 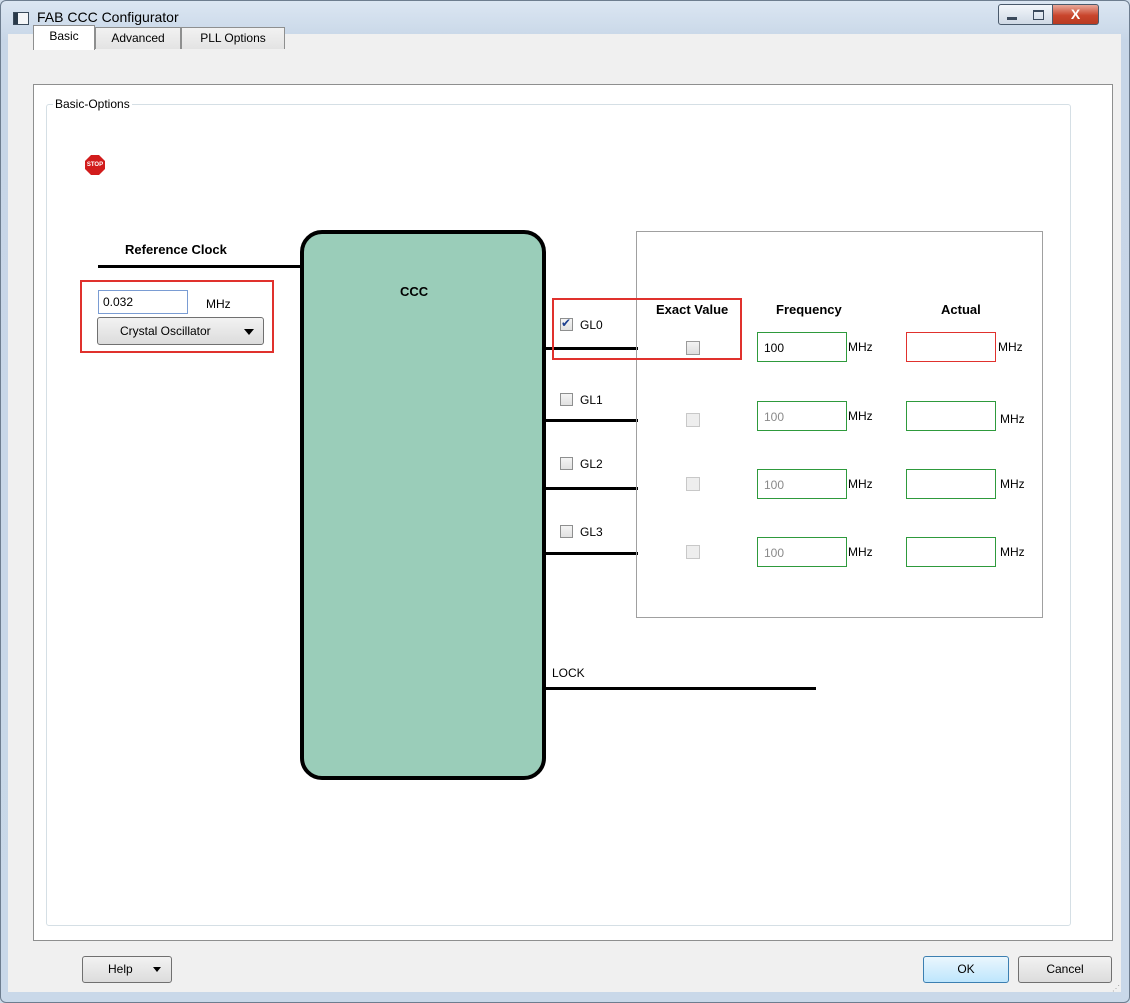 What do you see at coordinates (860, 484) in the screenshot?
I see `gl2-frequency-unit: MHz` at bounding box center [860, 484].